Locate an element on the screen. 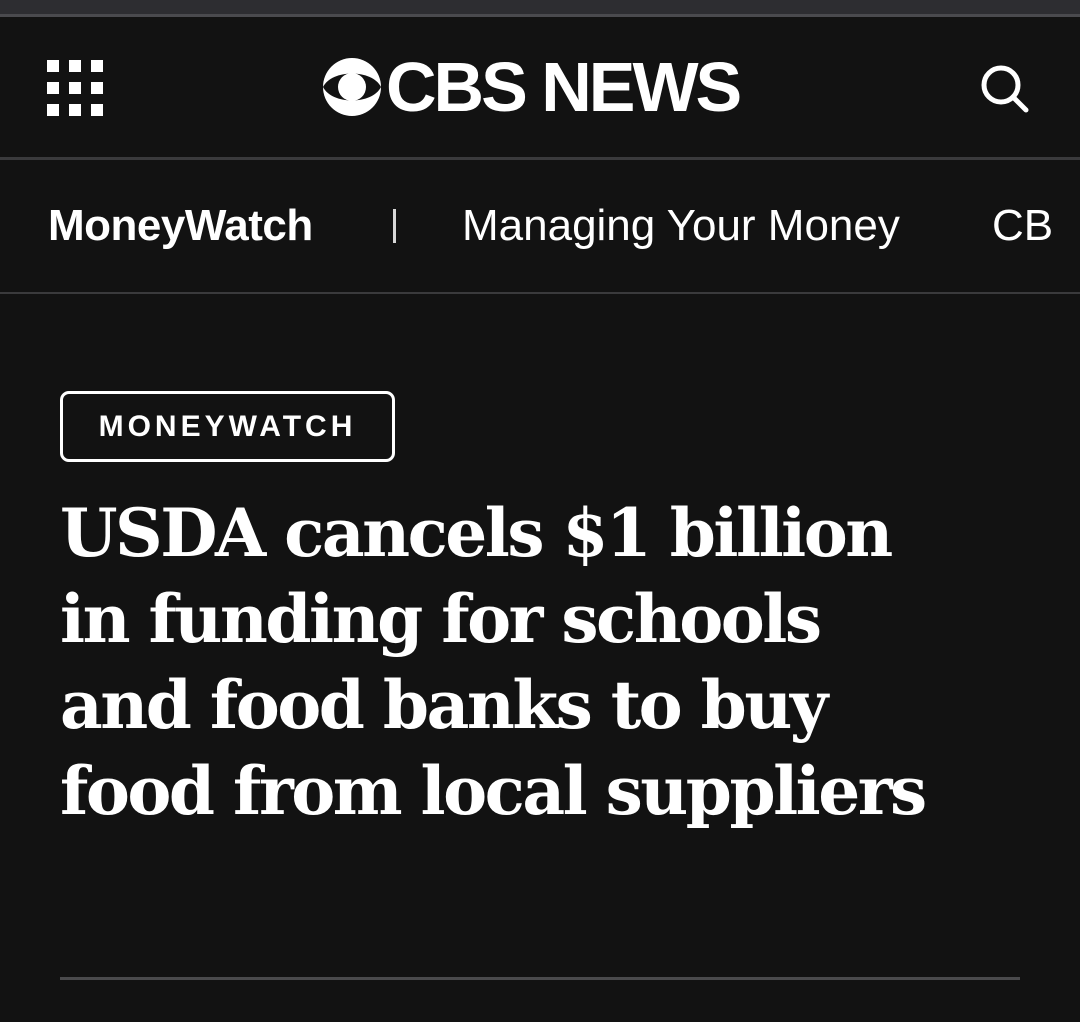 The image size is (1080, 1022). grid-menu-button is located at coordinates (75, 88).